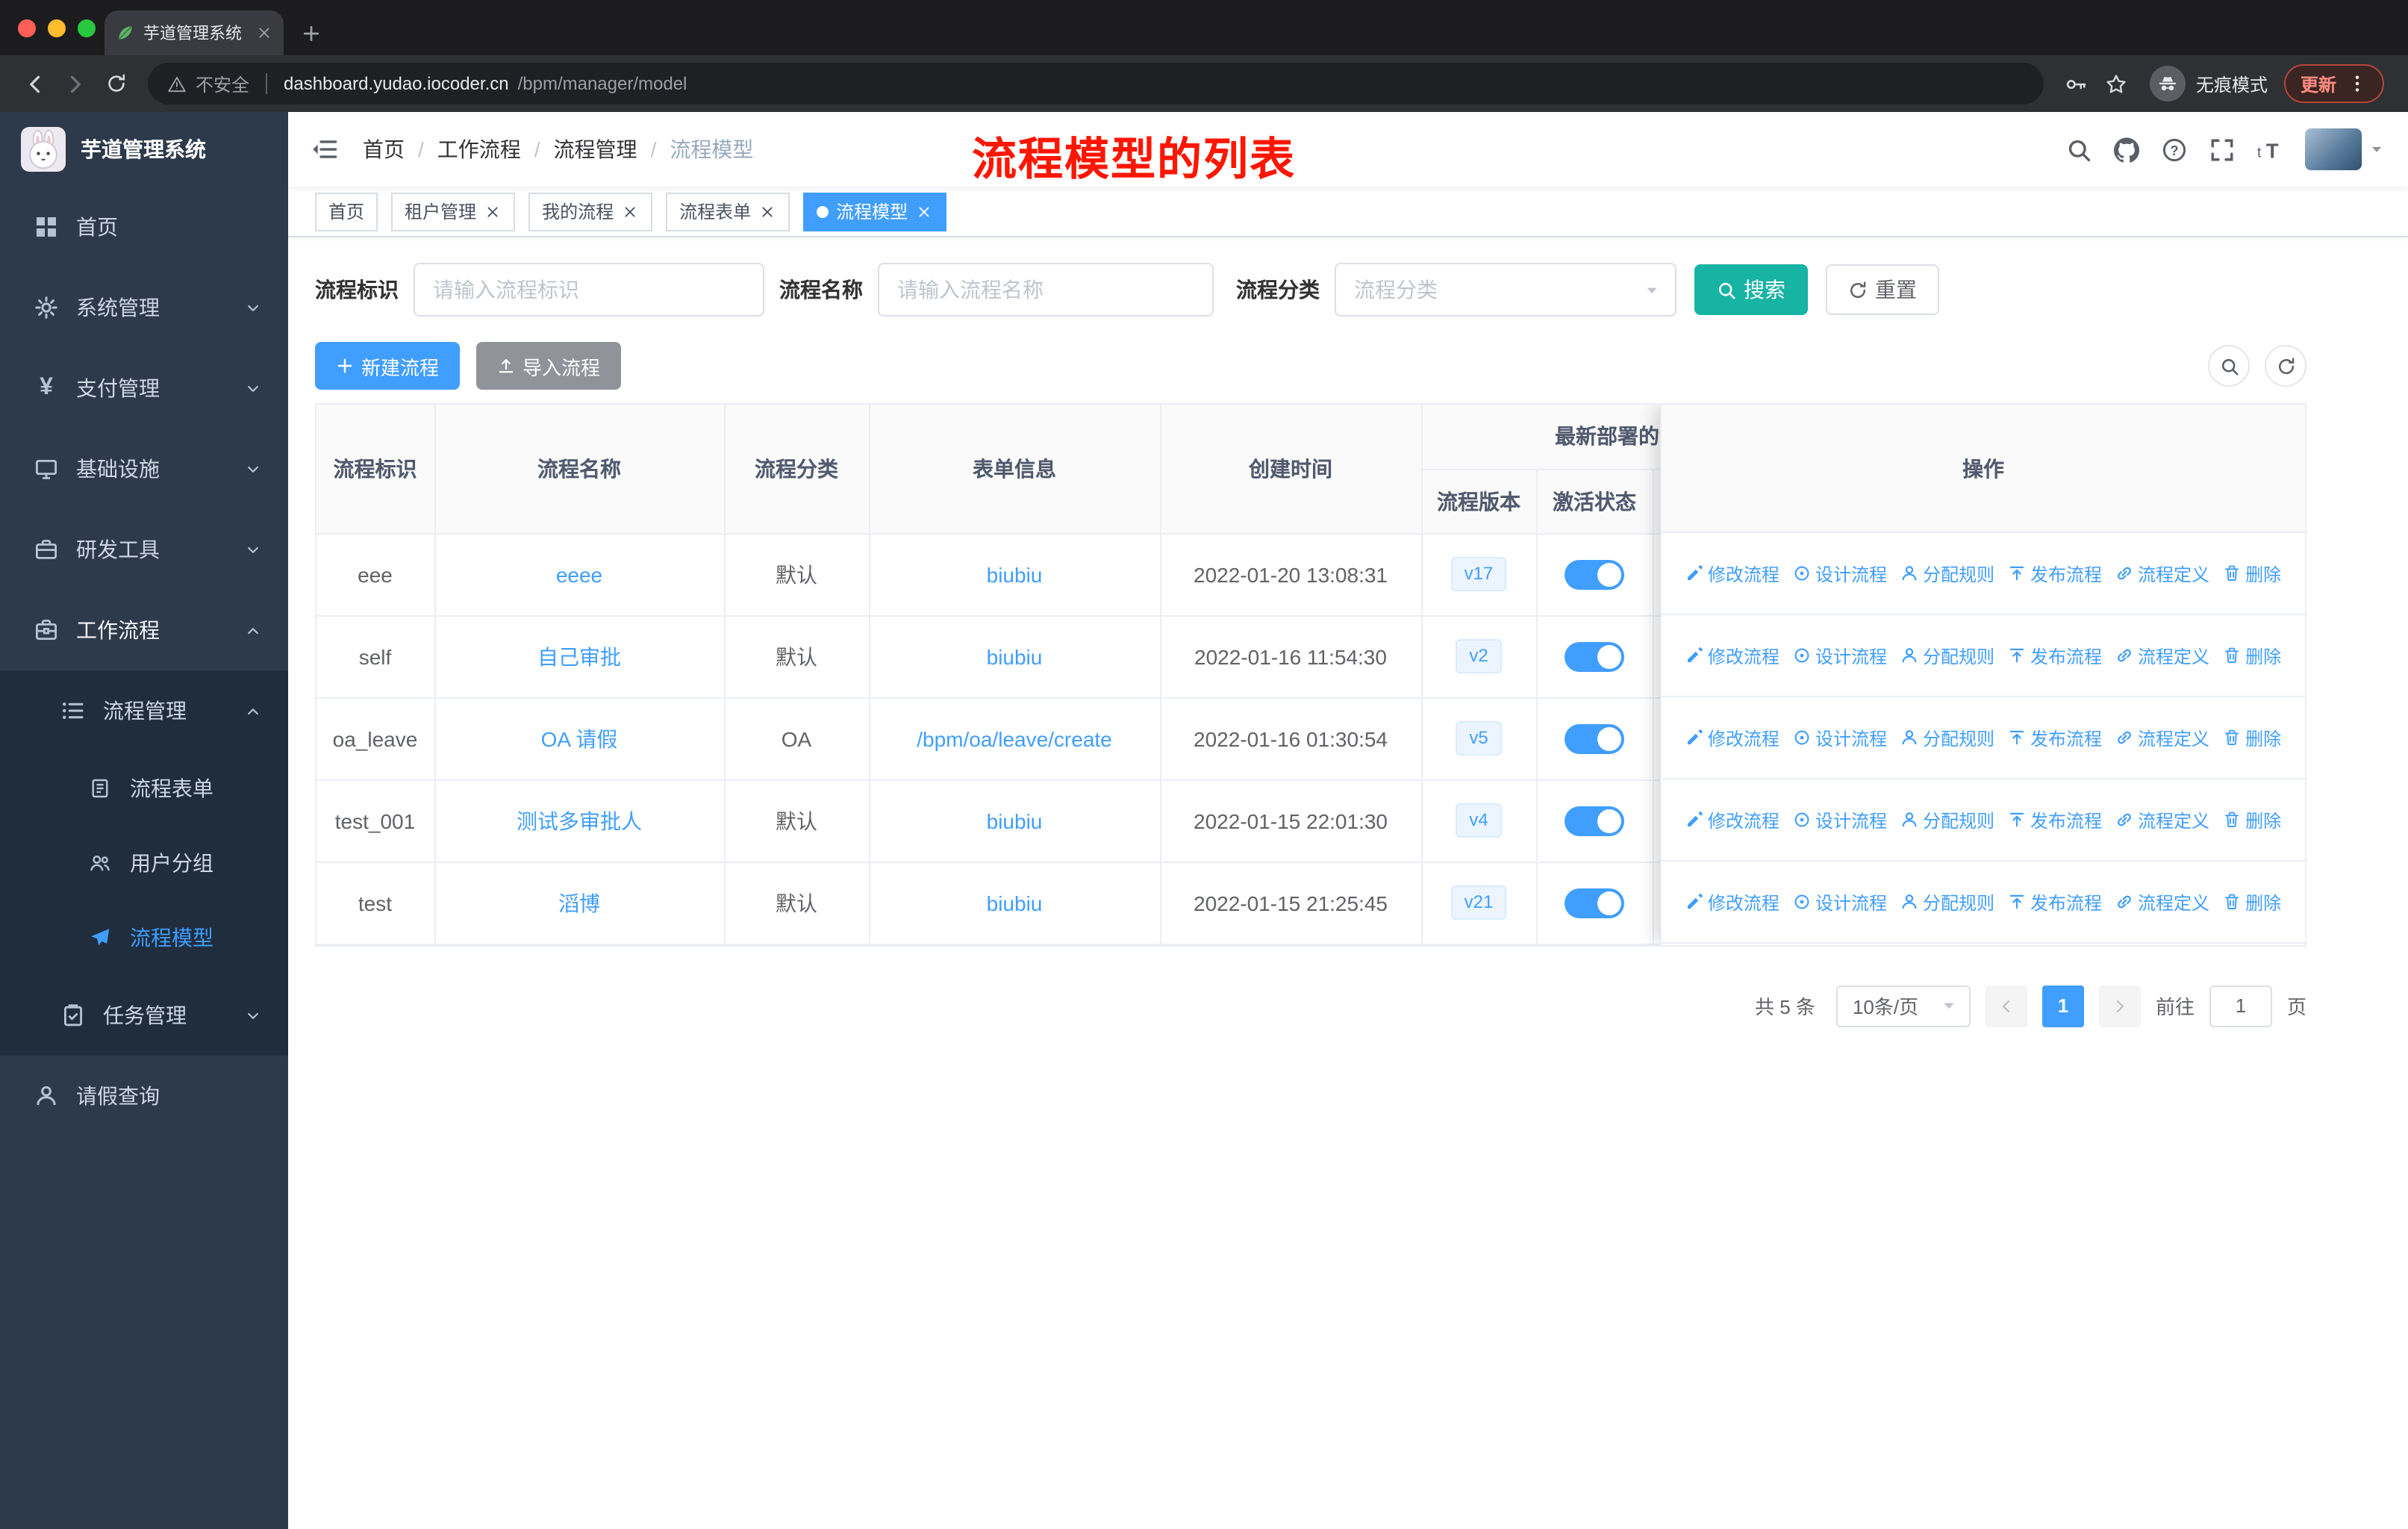 The height and width of the screenshot is (1529, 2408). I want to click on tab-tenant-management: 租户管理, so click(453, 211).